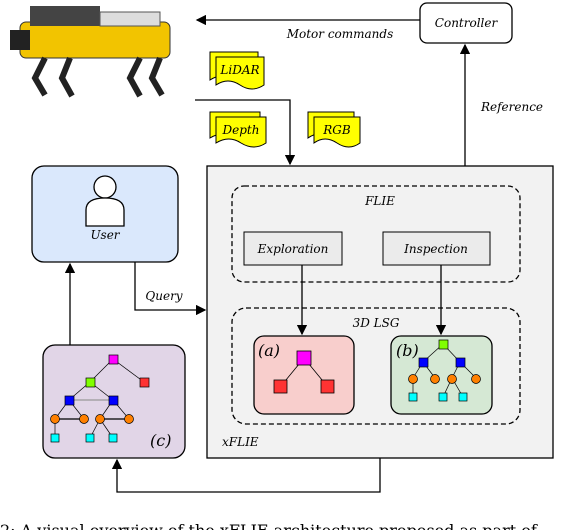 Image resolution: width=580 pixels, height=530 pixels. I want to click on graph-c-label: (c), so click(160, 440).